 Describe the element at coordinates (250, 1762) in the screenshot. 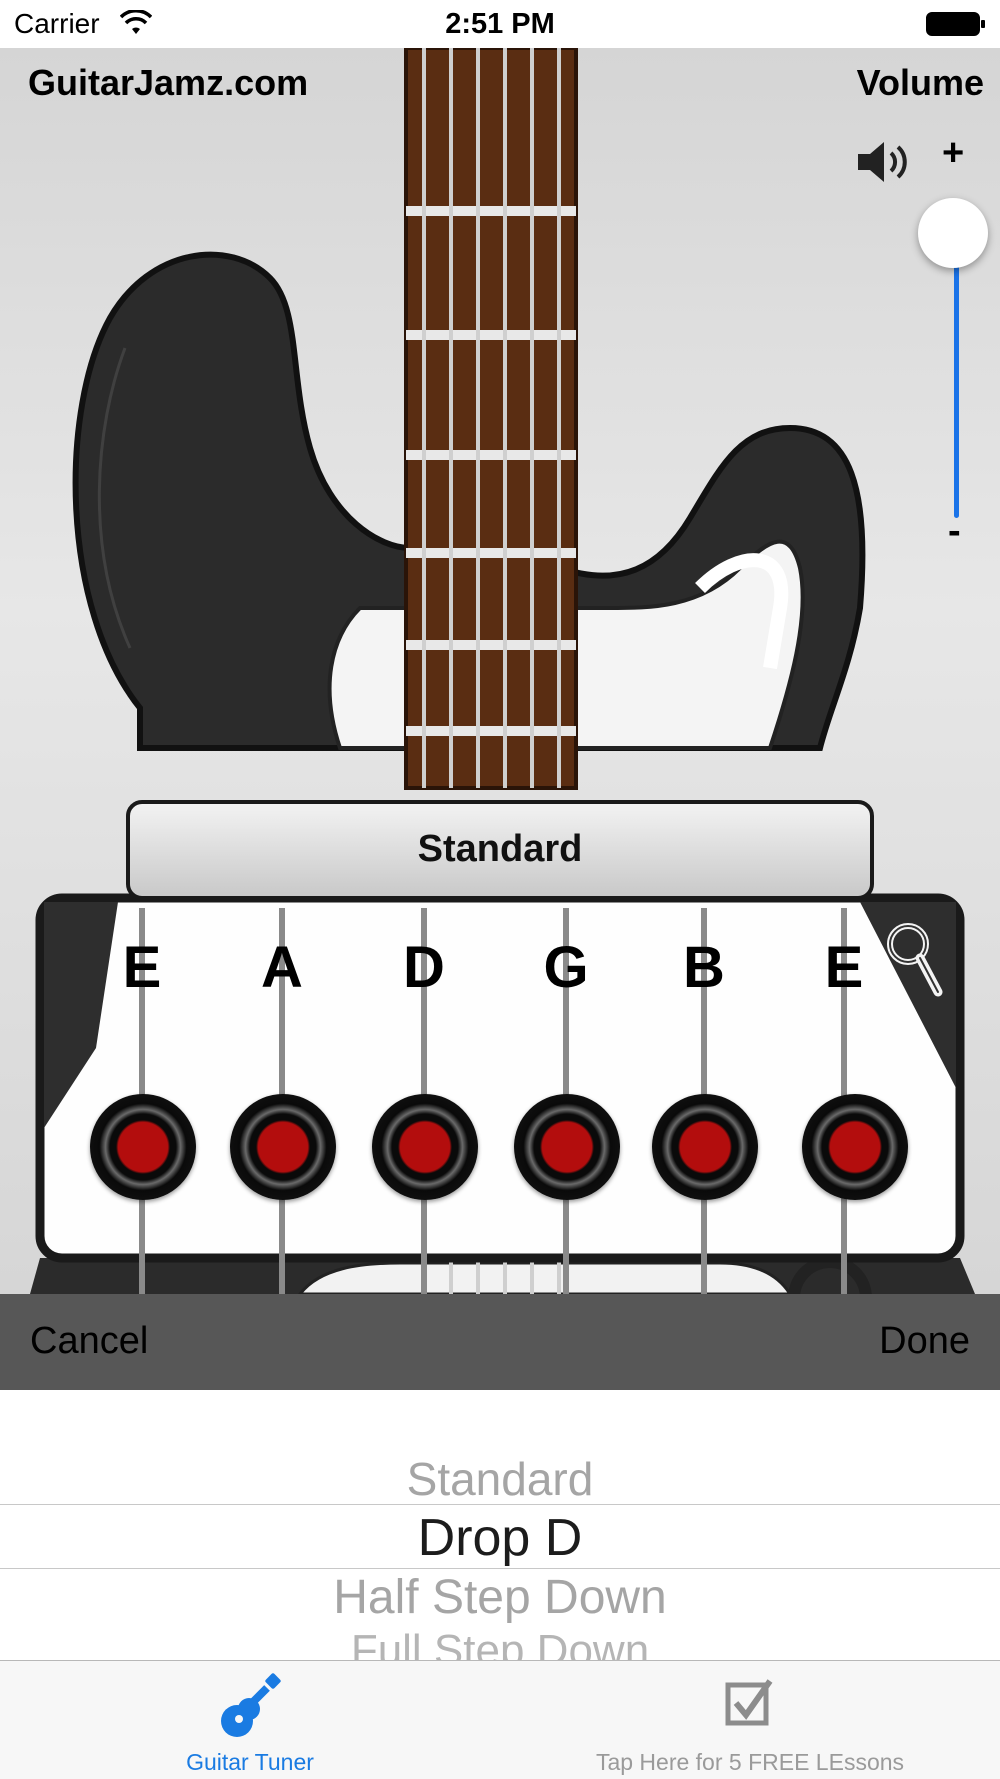

I see `tab-label: Guitar Tuner` at that location.